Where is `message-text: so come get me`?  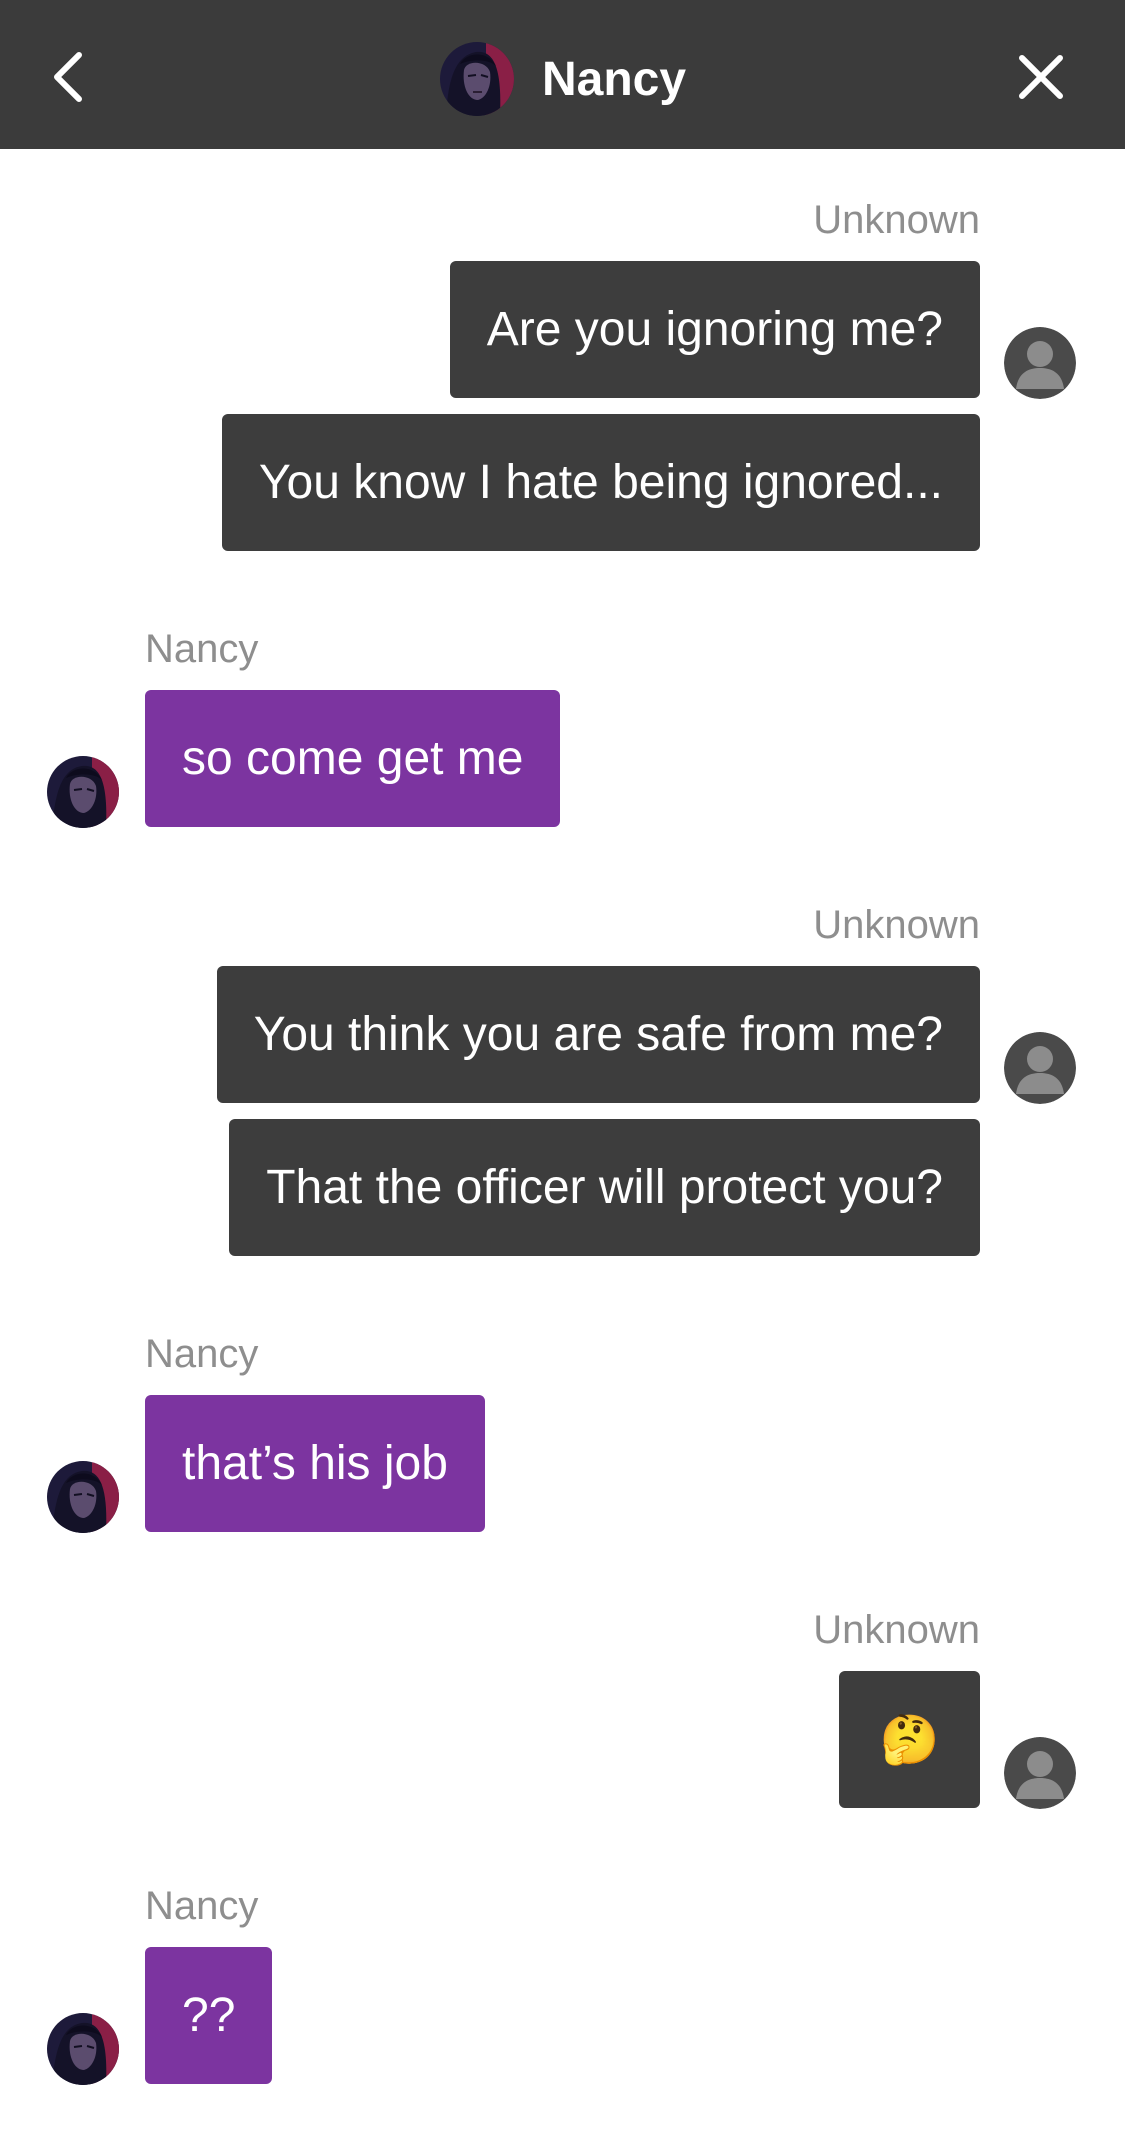 message-text: so come get me is located at coordinates (353, 758).